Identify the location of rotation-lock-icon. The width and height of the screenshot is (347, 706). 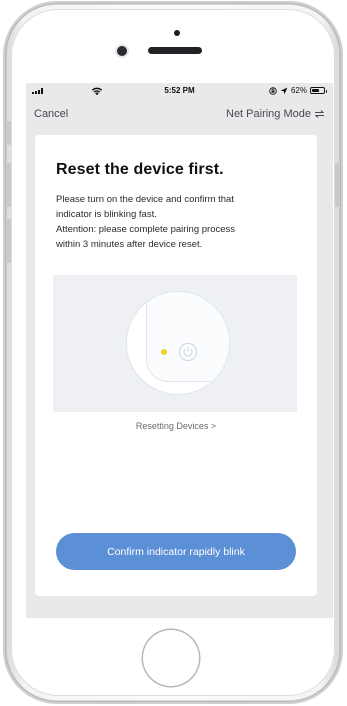
(273, 90).